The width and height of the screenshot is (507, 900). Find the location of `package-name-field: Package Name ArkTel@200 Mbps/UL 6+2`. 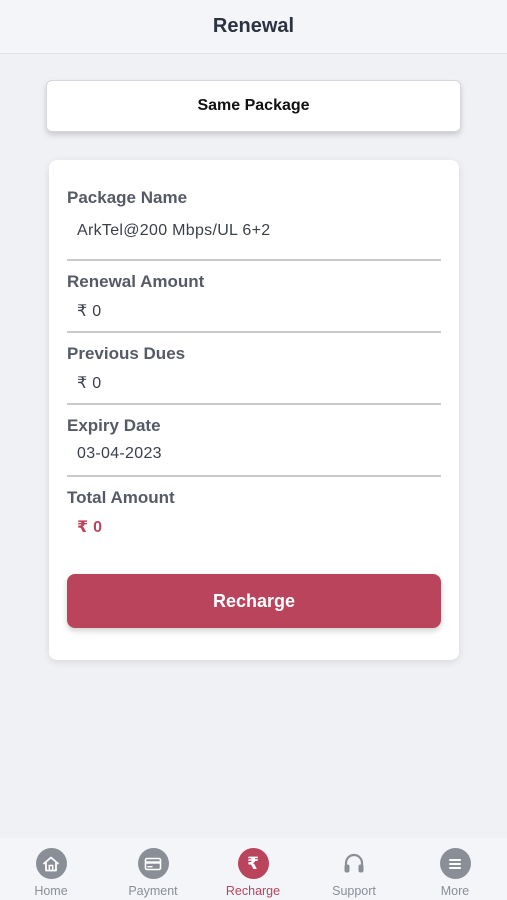

package-name-field: Package Name ArkTel@200 Mbps/UL 6+2 is located at coordinates (254, 225).